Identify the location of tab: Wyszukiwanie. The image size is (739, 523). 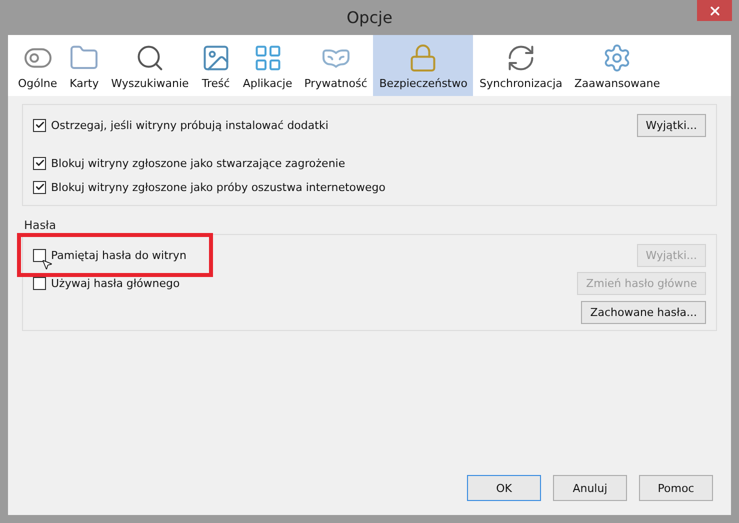
(150, 65).